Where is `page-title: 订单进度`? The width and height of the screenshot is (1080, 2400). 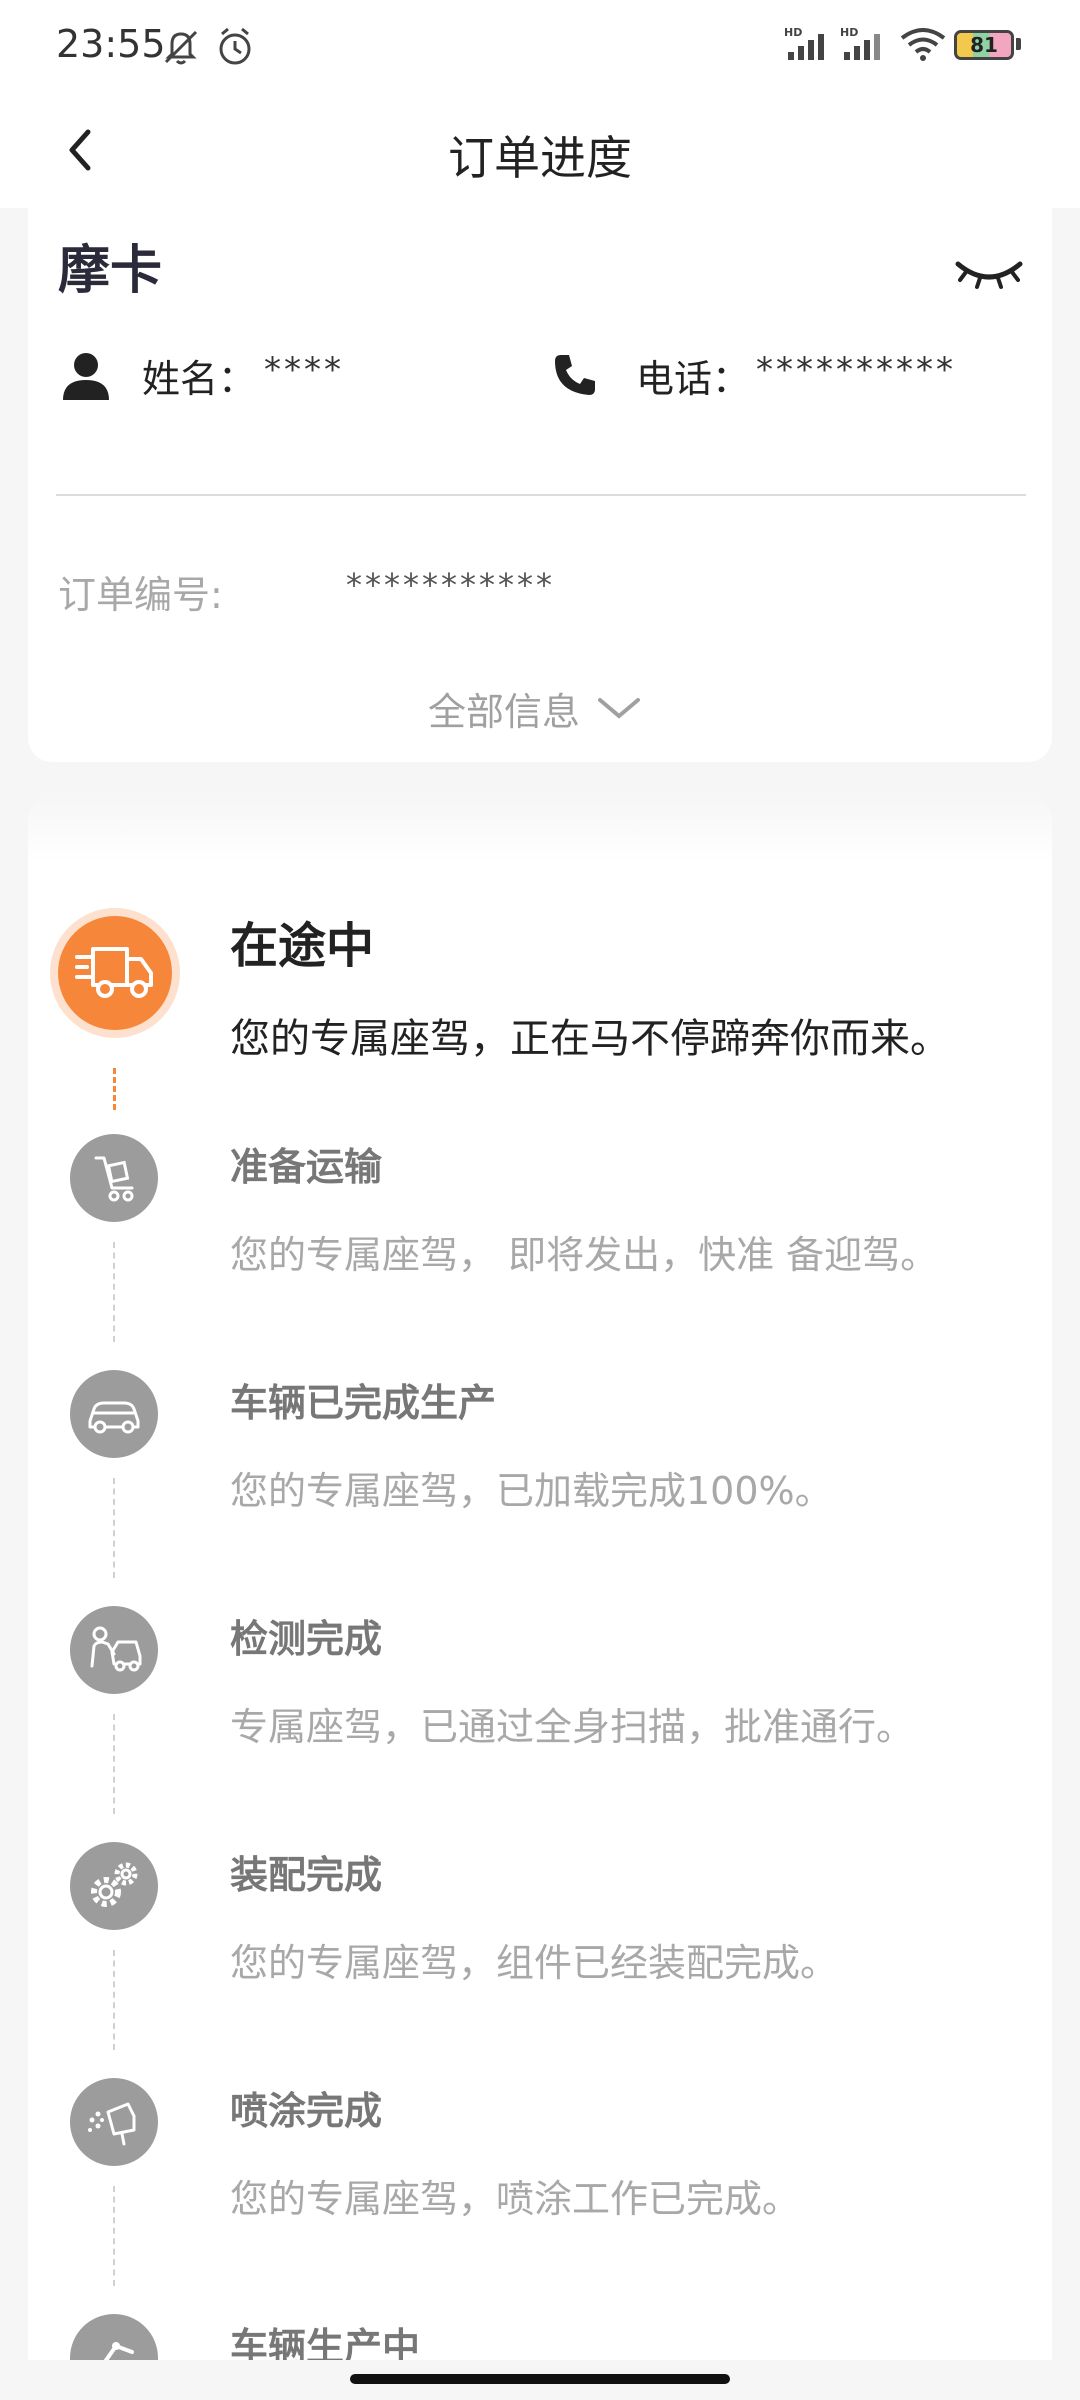 page-title: 订单进度 is located at coordinates (540, 158).